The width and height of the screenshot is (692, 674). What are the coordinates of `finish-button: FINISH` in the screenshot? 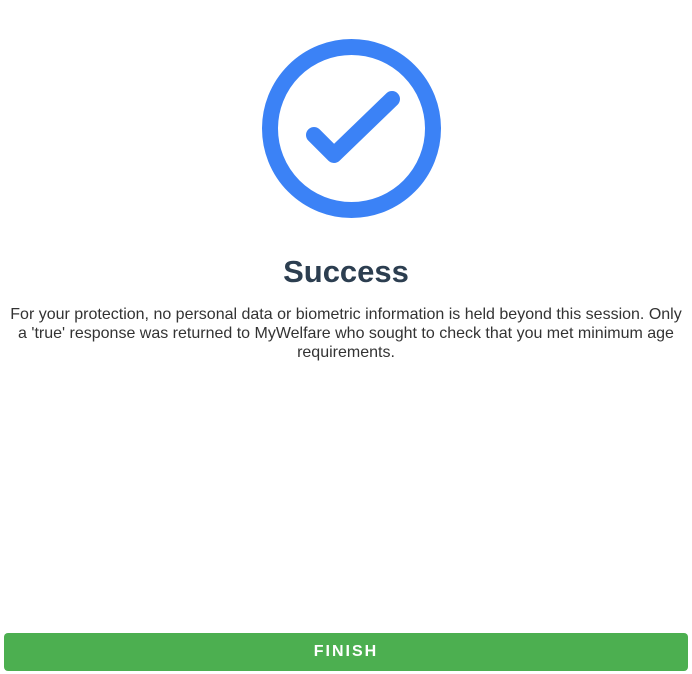 It's located at (346, 652).